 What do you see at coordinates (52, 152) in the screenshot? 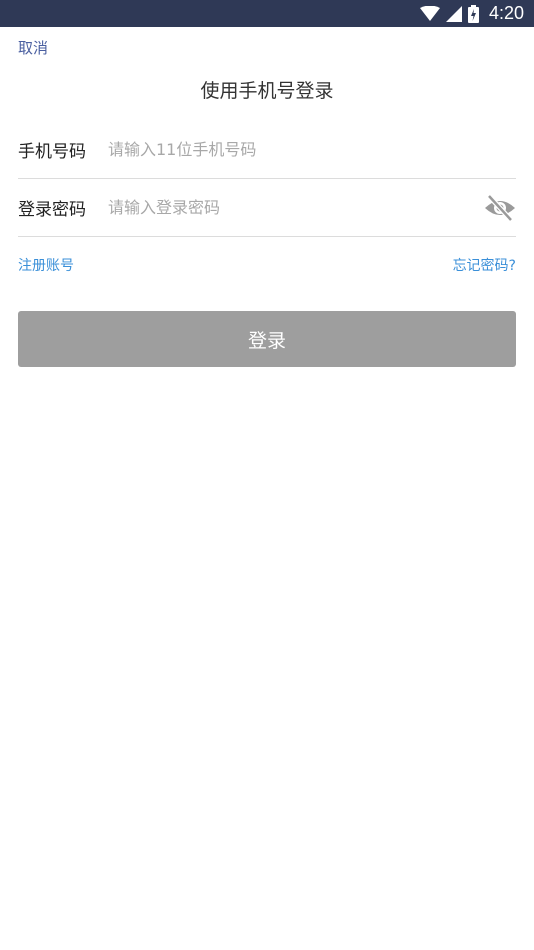
I see `phone-label: 手机号码` at bounding box center [52, 152].